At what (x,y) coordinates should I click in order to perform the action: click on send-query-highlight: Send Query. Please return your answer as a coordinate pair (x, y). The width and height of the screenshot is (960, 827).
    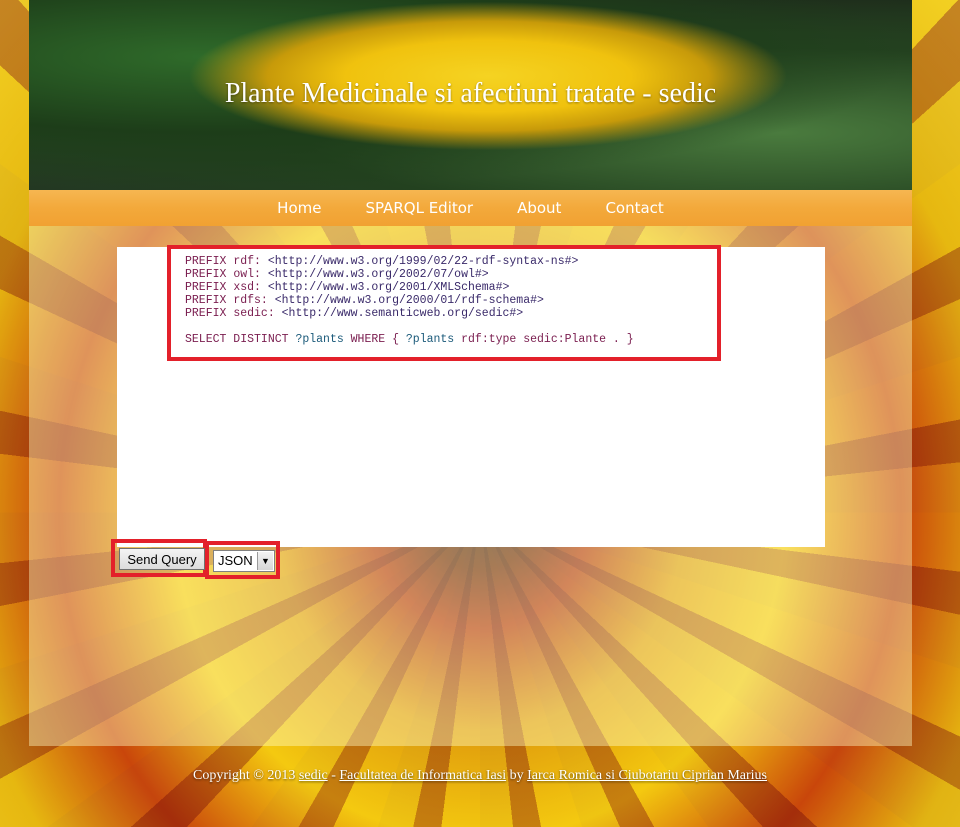
    Looking at the image, I should click on (159, 558).